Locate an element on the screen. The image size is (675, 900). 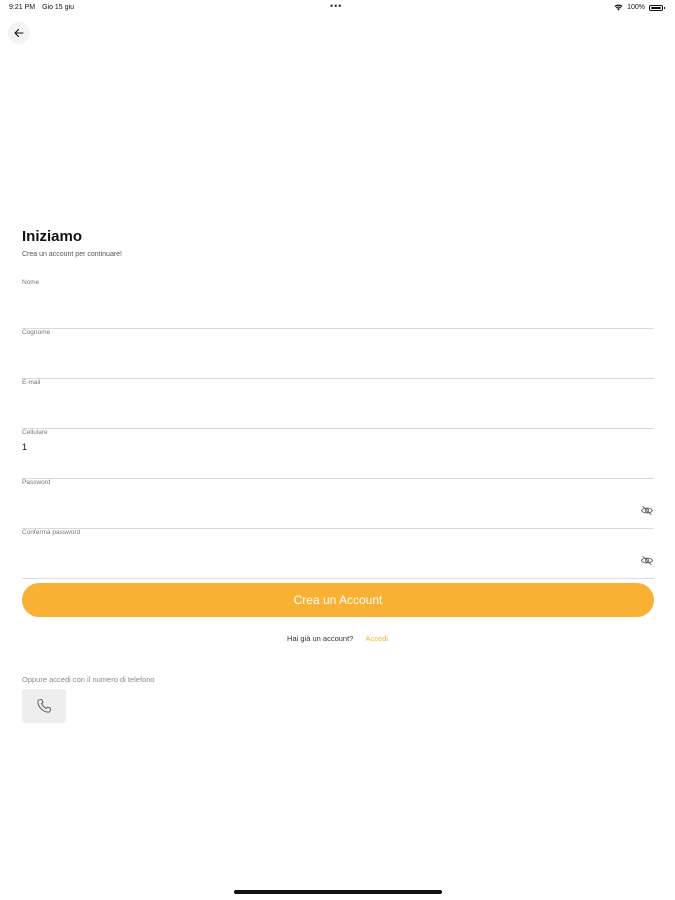
mobile-label: Cellulare is located at coordinates (35, 432).